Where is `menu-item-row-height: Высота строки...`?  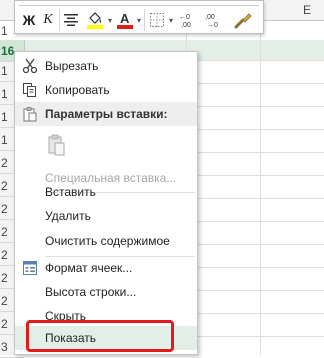
menu-item-row-height: Высота строки... is located at coordinates (106, 292).